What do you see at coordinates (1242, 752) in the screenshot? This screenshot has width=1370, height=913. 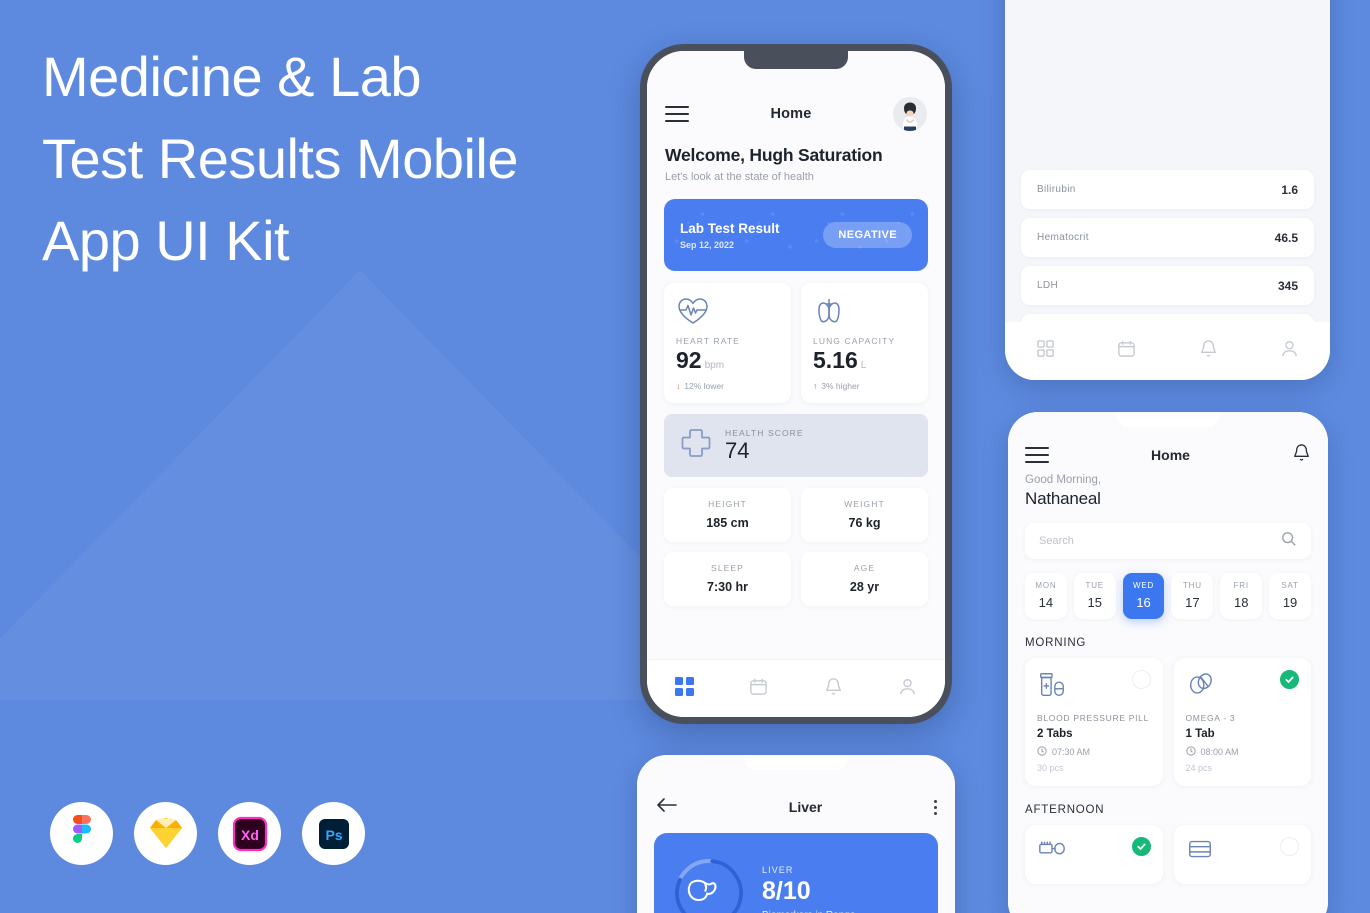 I see `medication-time: 08:00 AM` at bounding box center [1242, 752].